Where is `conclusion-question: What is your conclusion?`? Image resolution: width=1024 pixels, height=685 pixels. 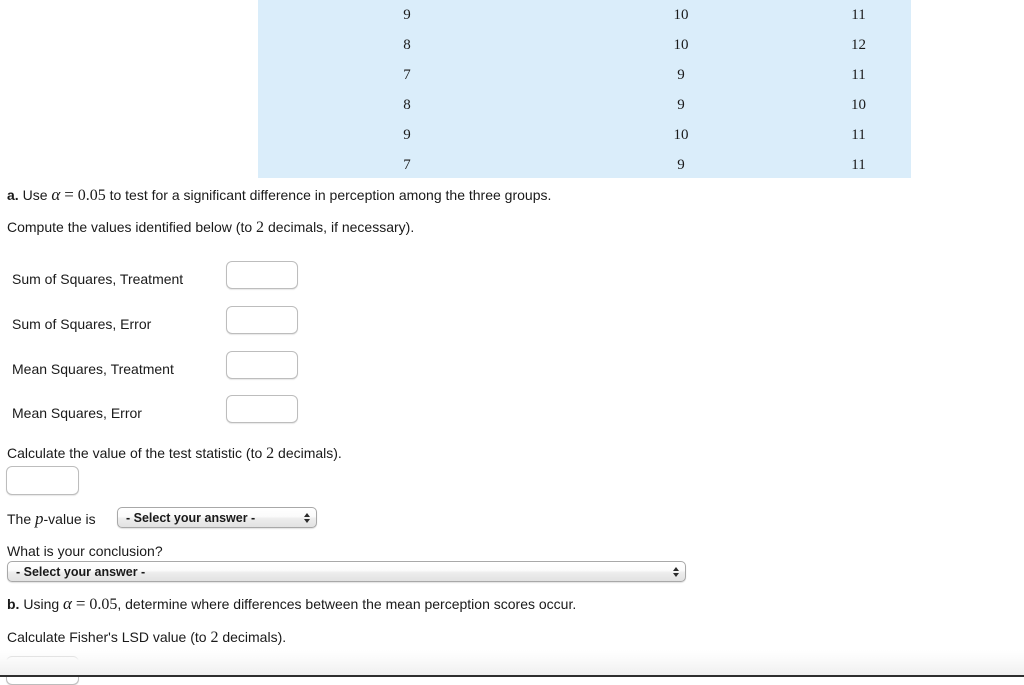
conclusion-question: What is your conclusion? is located at coordinates (85, 551).